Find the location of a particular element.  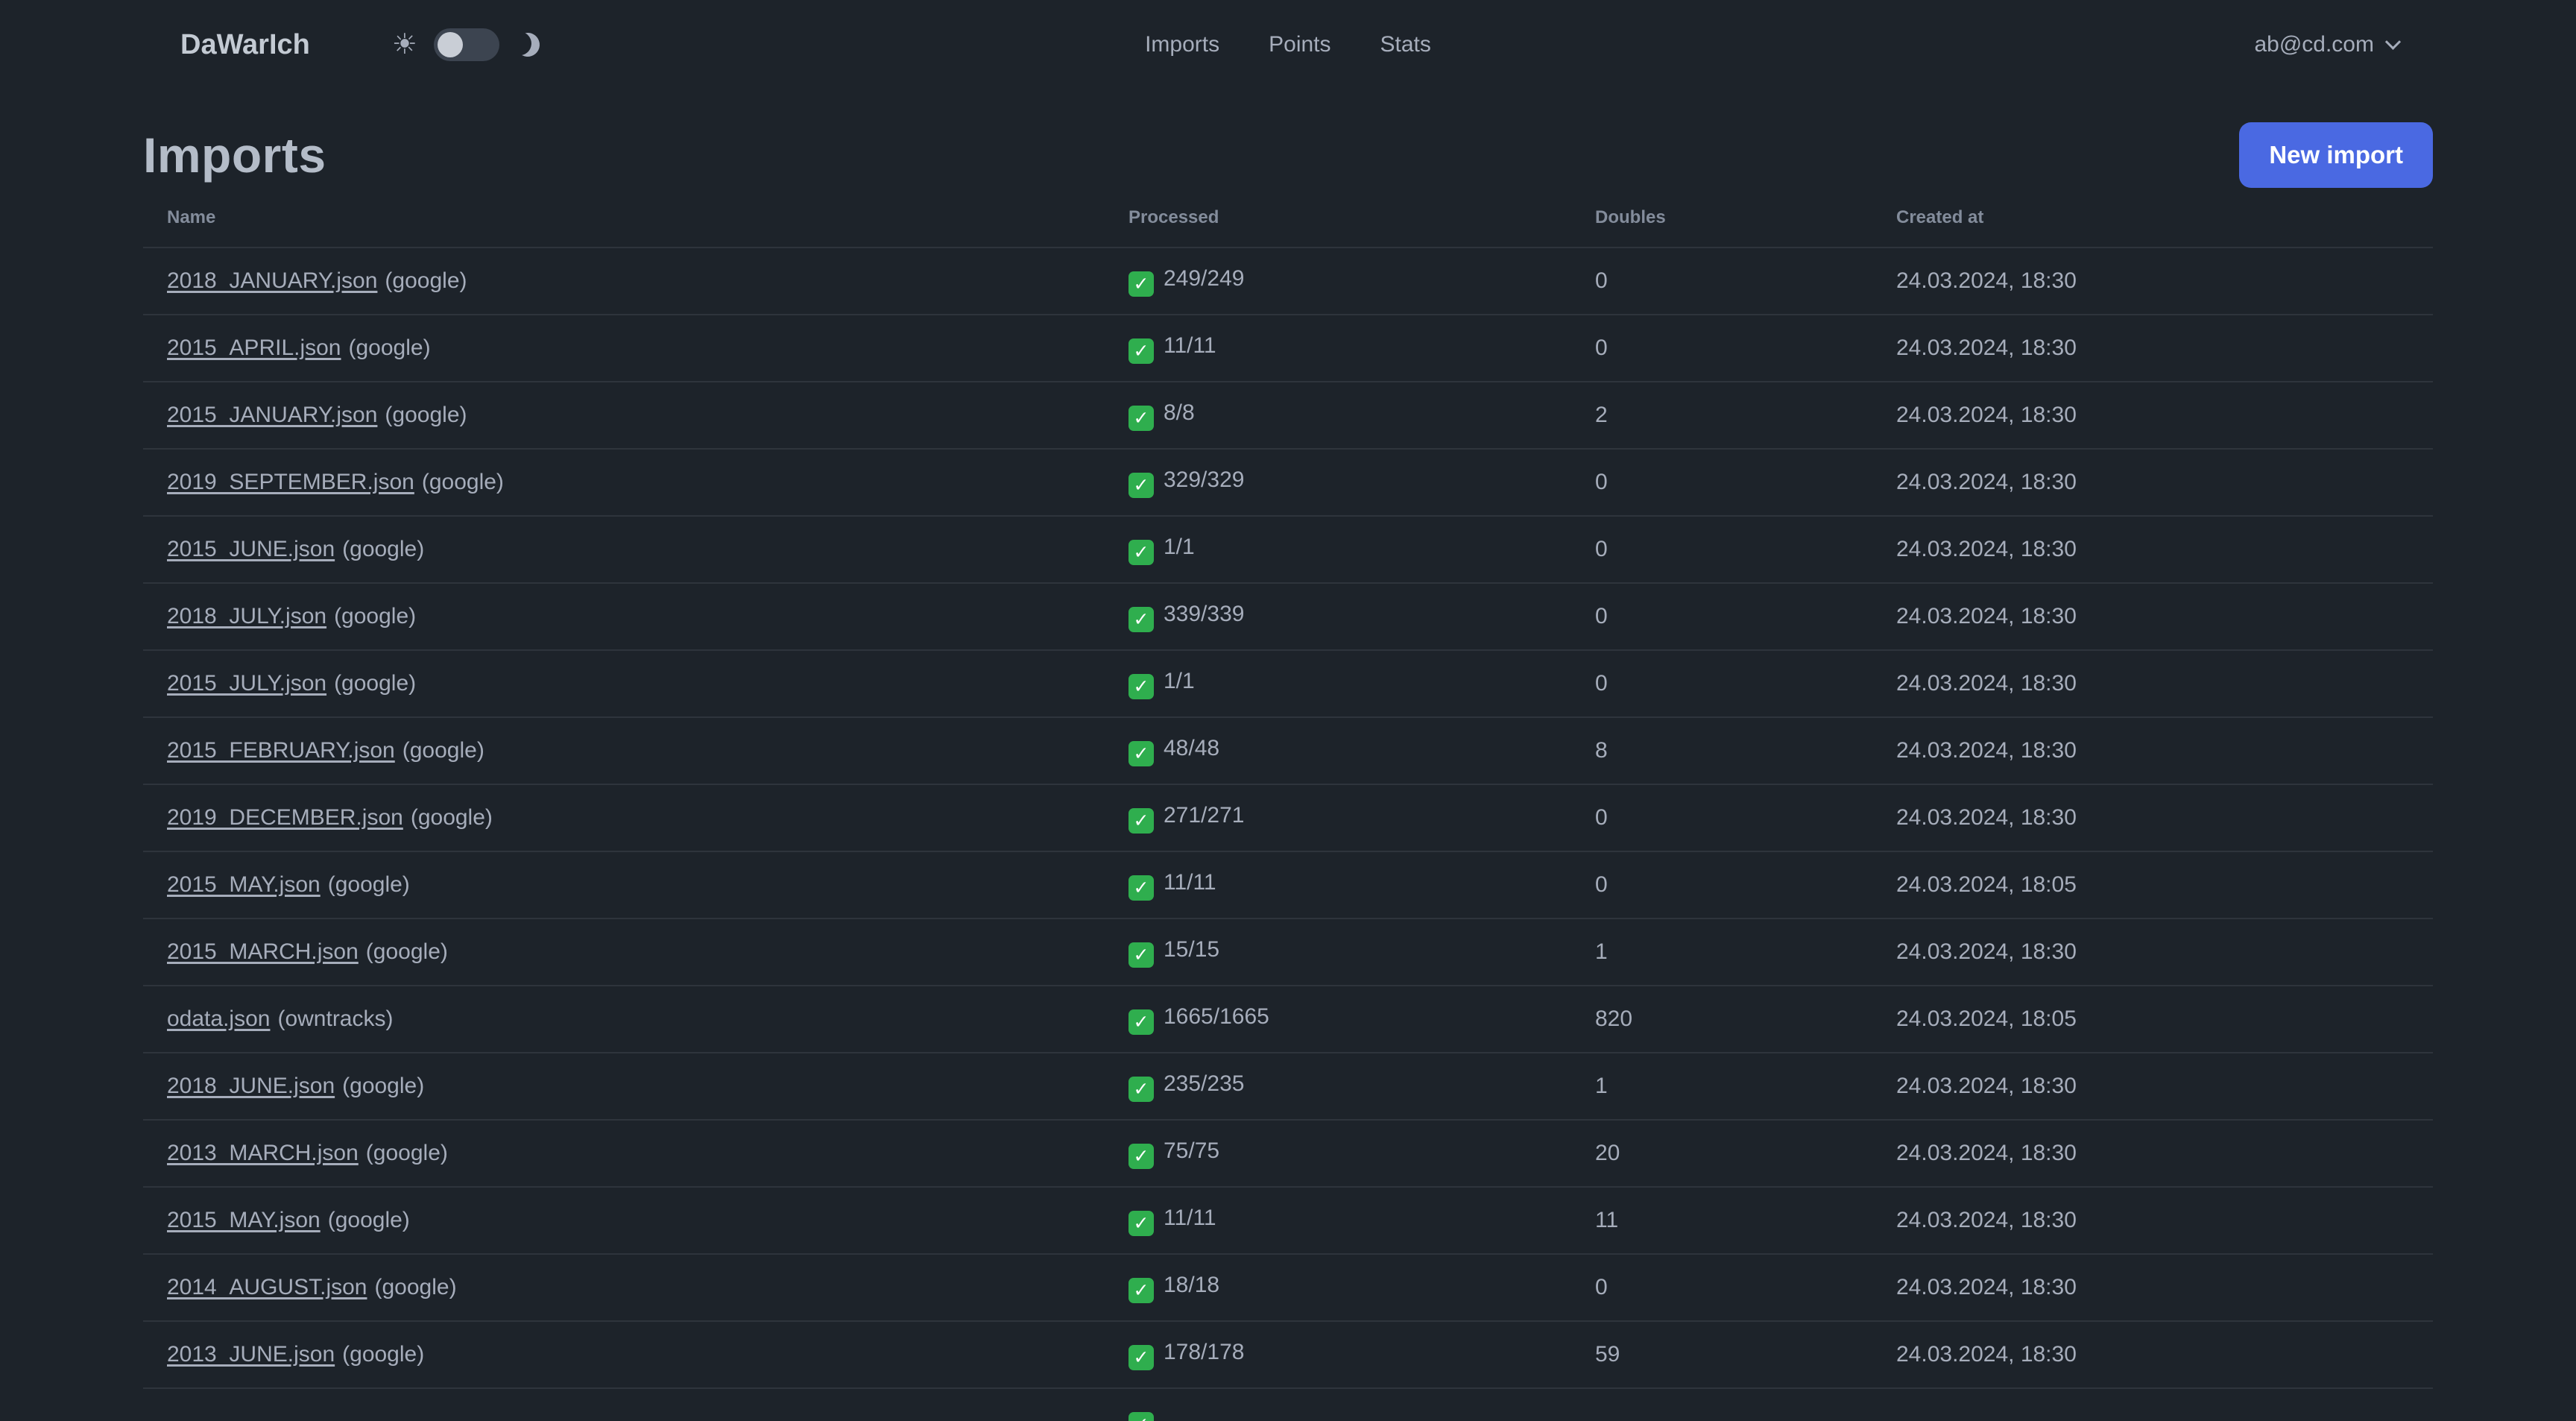

processed-count: 75/75 is located at coordinates (1192, 1150).